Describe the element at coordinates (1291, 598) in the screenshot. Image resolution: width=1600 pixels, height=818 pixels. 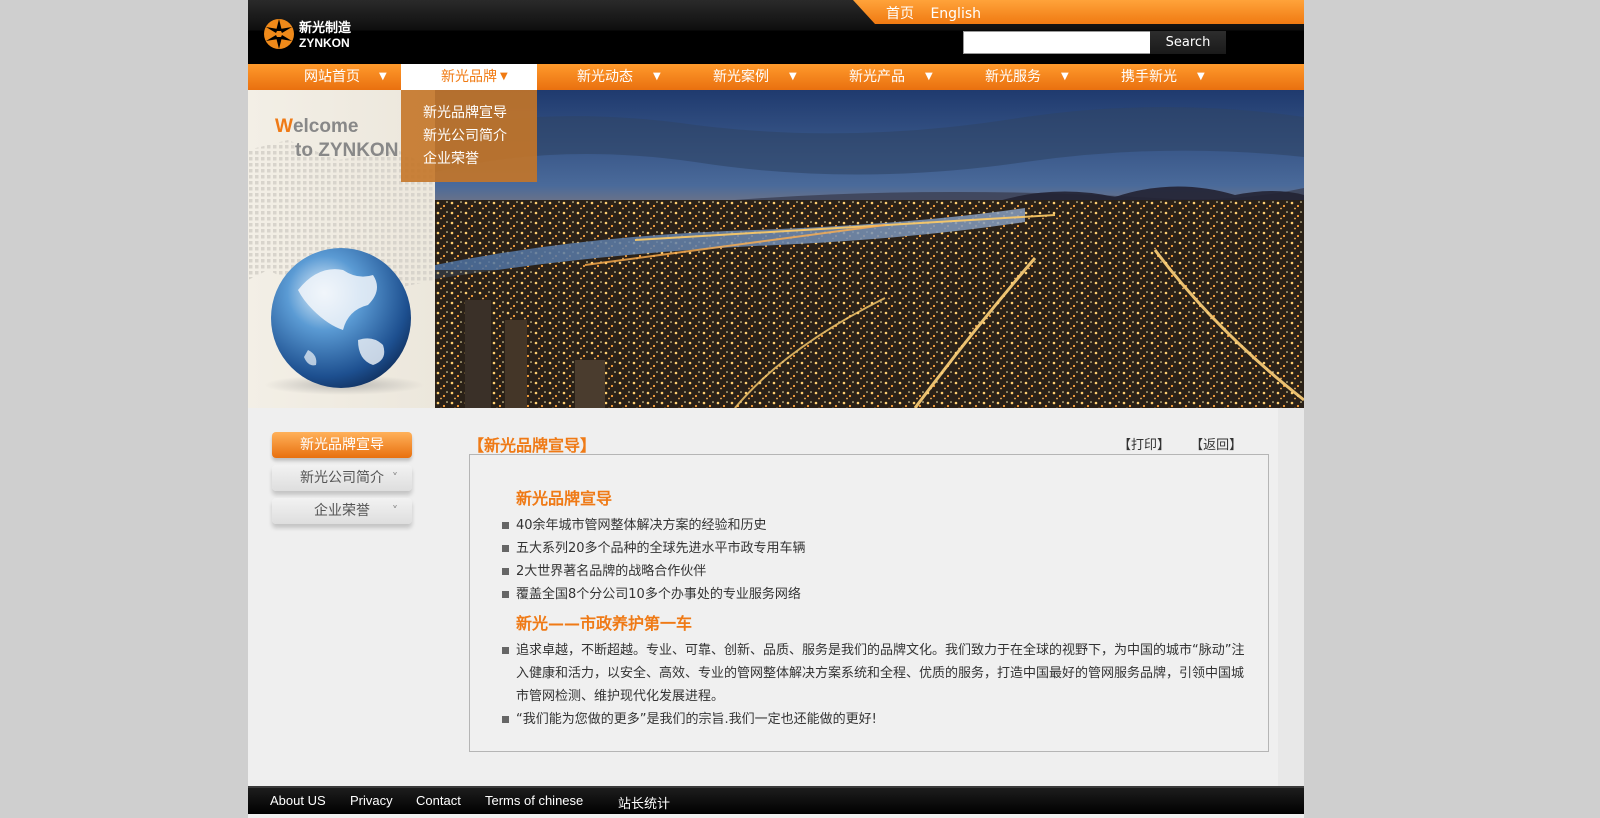
I see `right-strip` at that location.